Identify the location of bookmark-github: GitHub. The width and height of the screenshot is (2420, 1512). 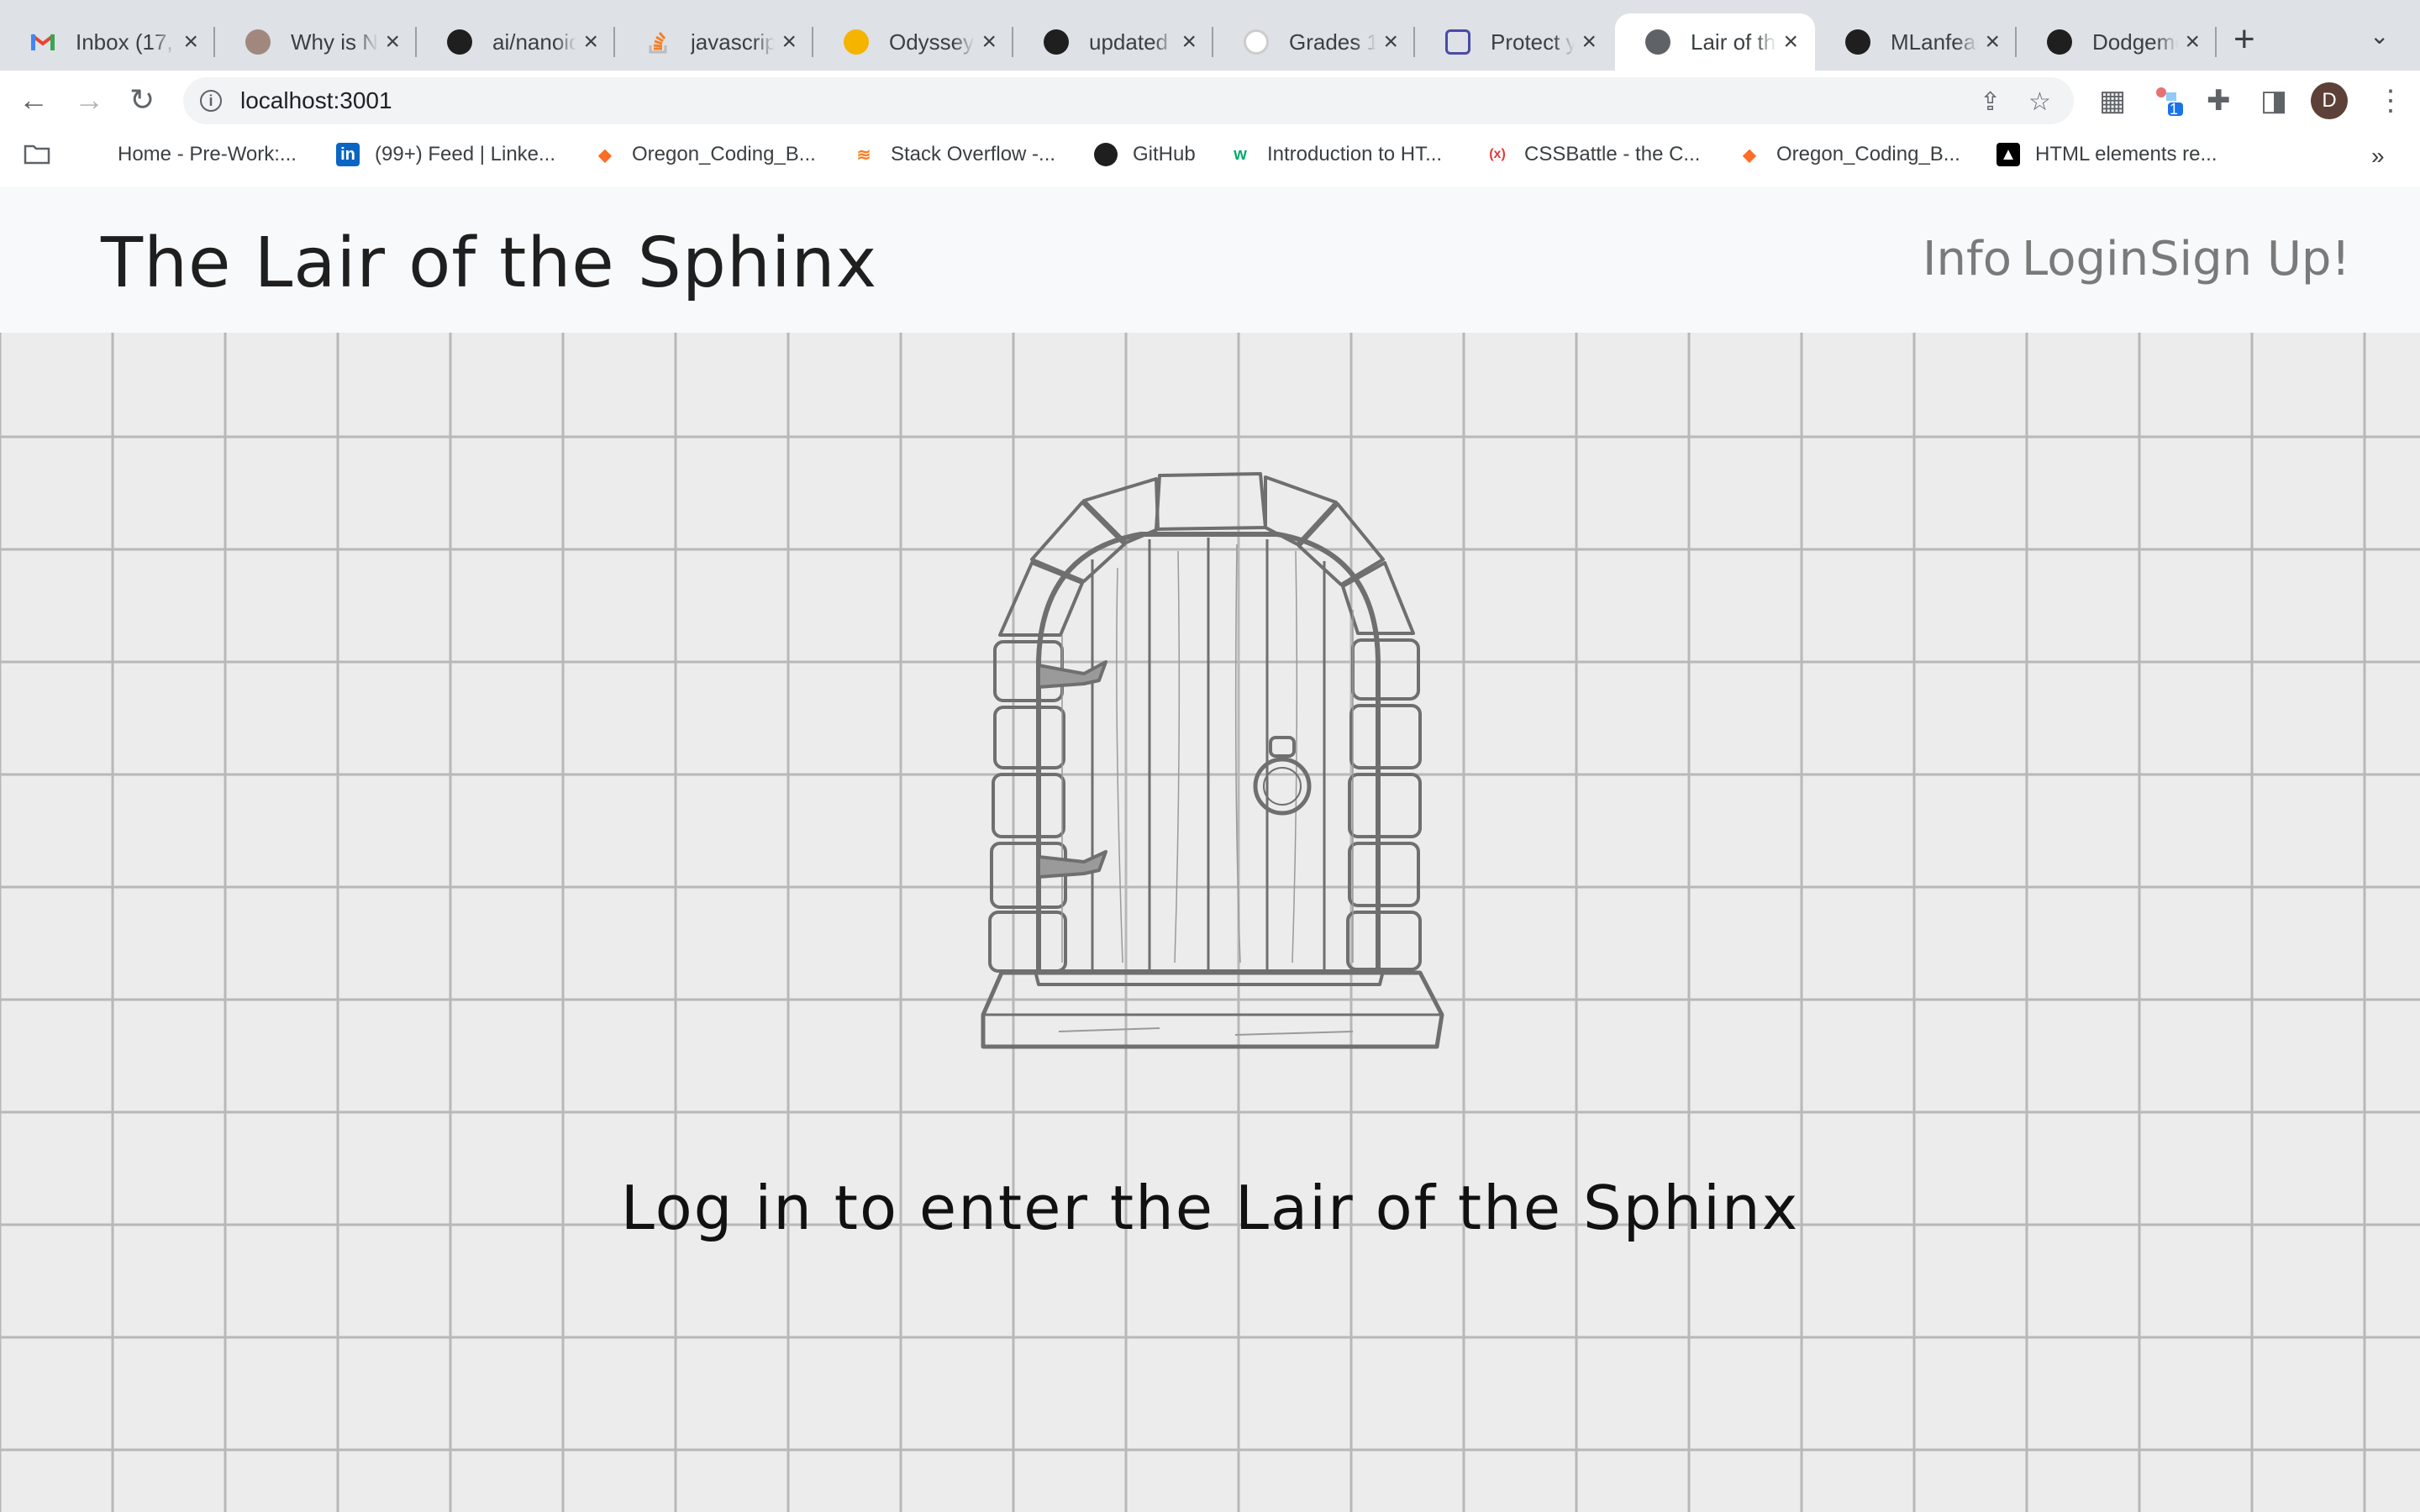
(1145, 154).